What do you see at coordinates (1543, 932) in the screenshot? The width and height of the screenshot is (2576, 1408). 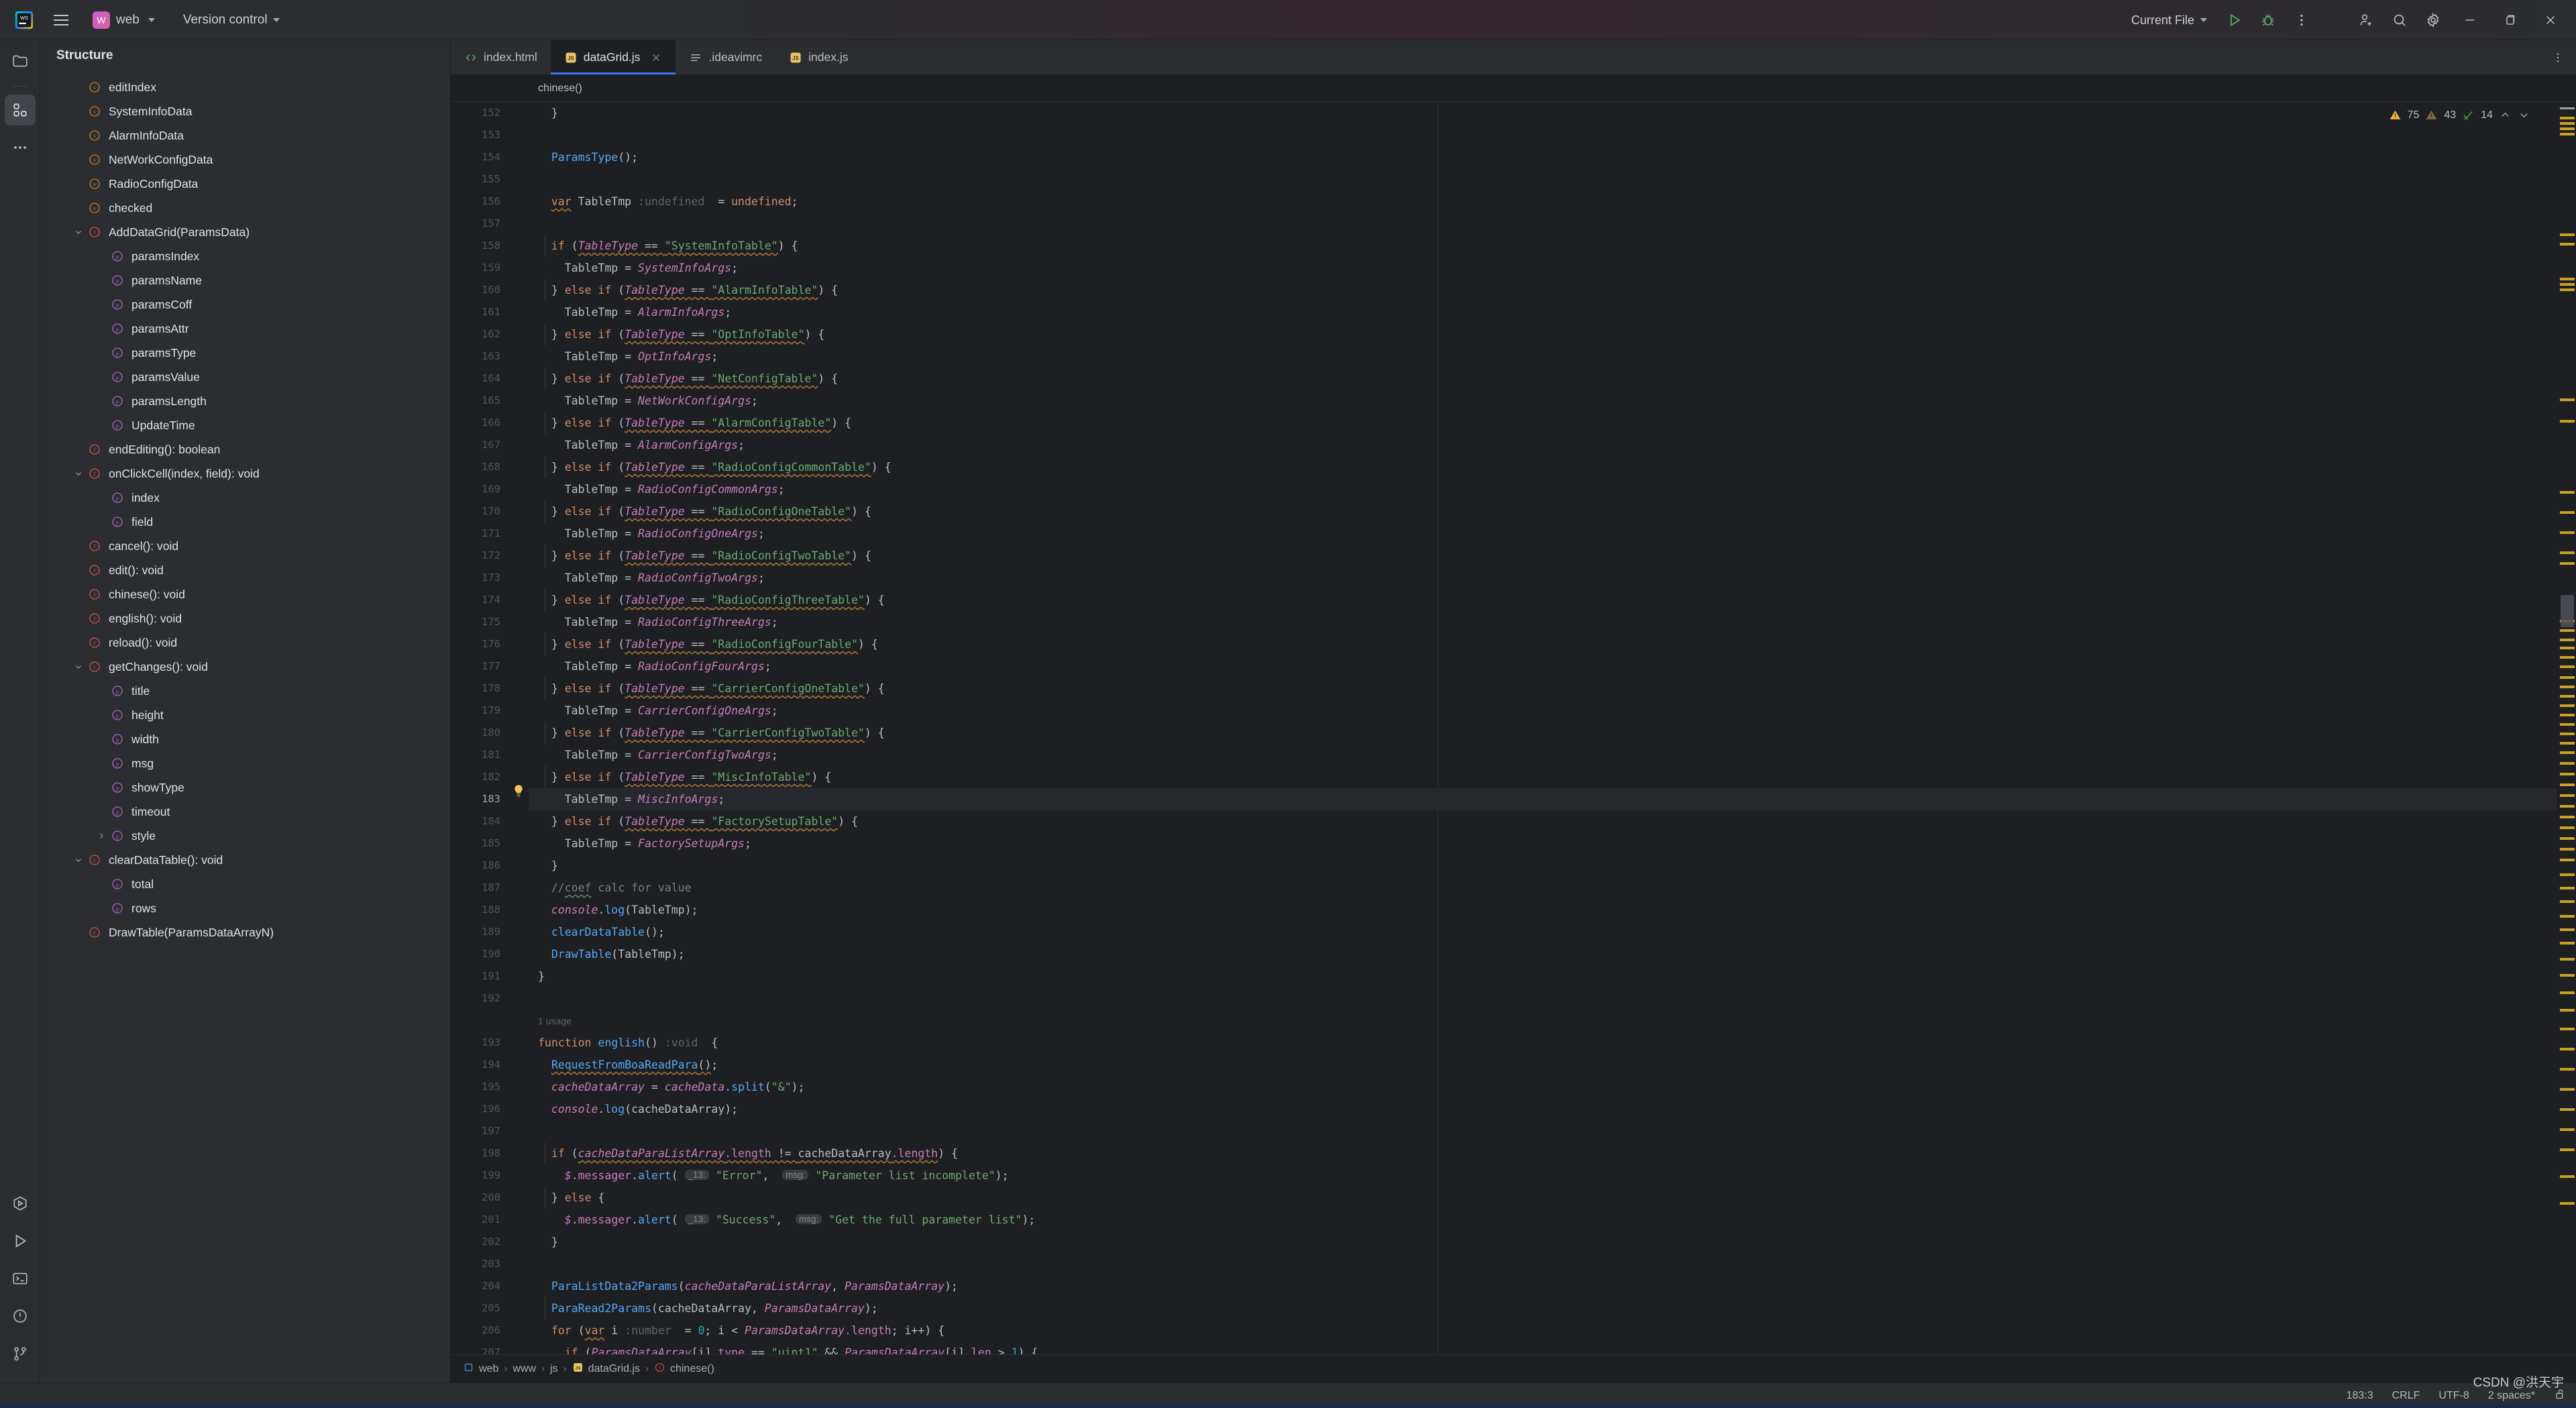 I see `code-line: clearDataTable();` at bounding box center [1543, 932].